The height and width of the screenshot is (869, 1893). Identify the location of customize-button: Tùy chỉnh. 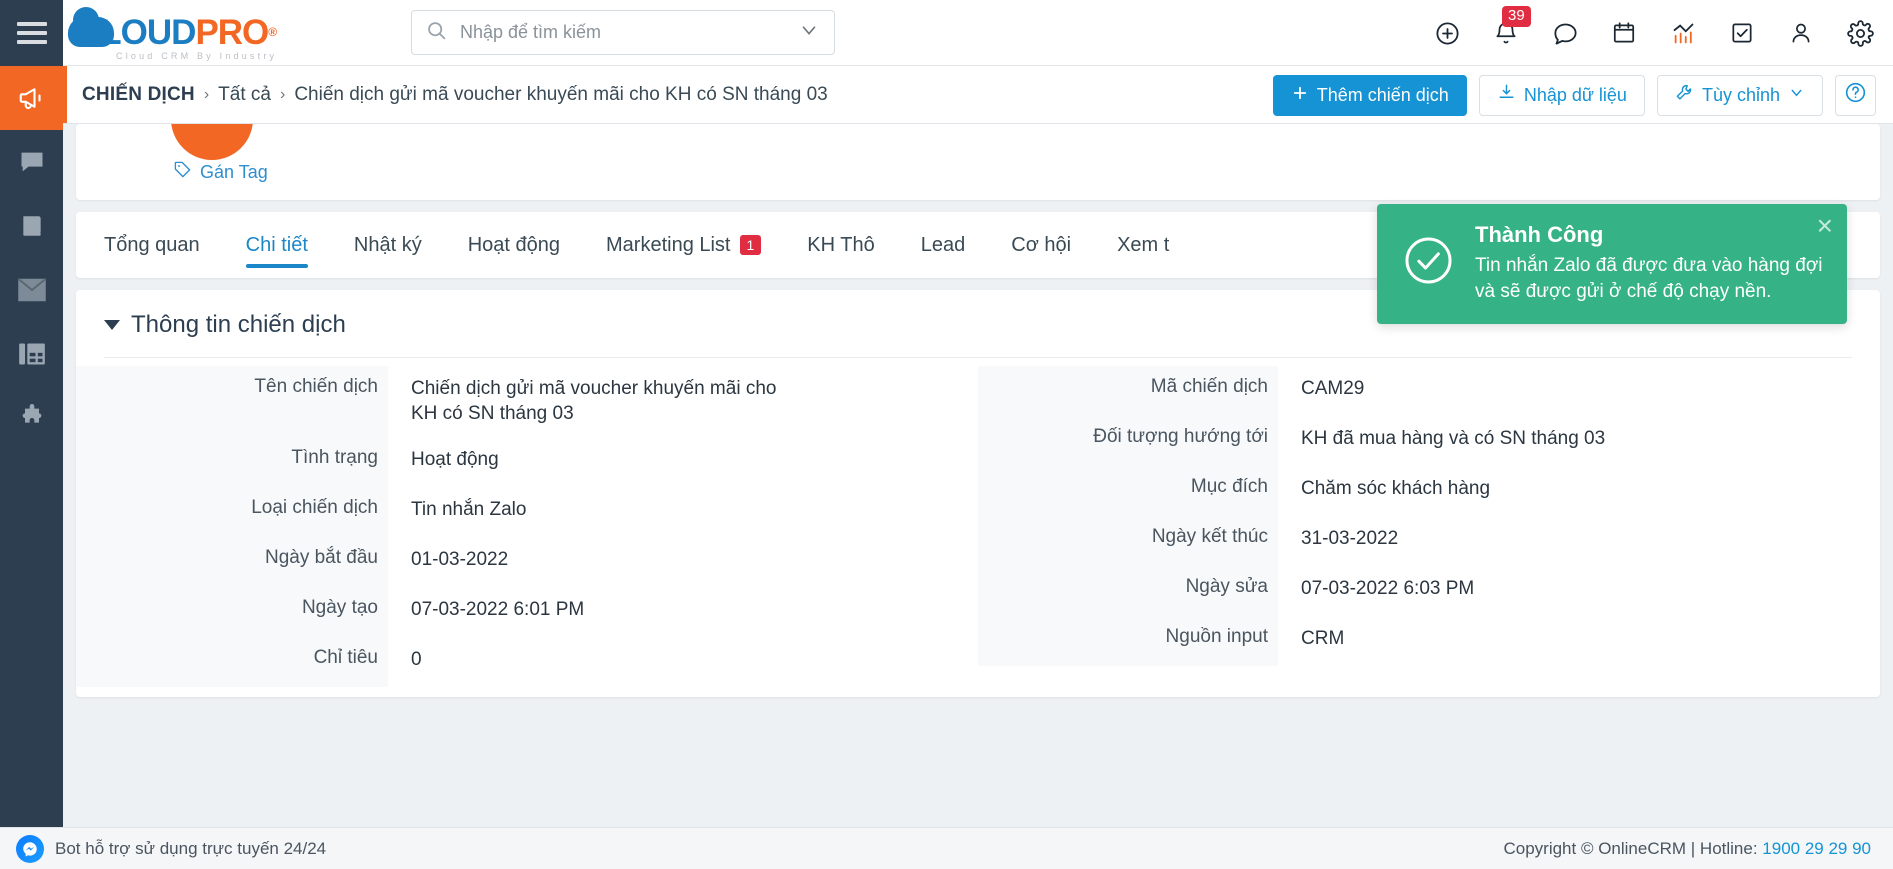
(1739, 95).